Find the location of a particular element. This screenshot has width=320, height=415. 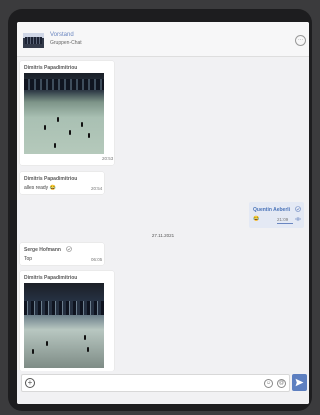

more-icon: ··· is located at coordinates (300, 40).